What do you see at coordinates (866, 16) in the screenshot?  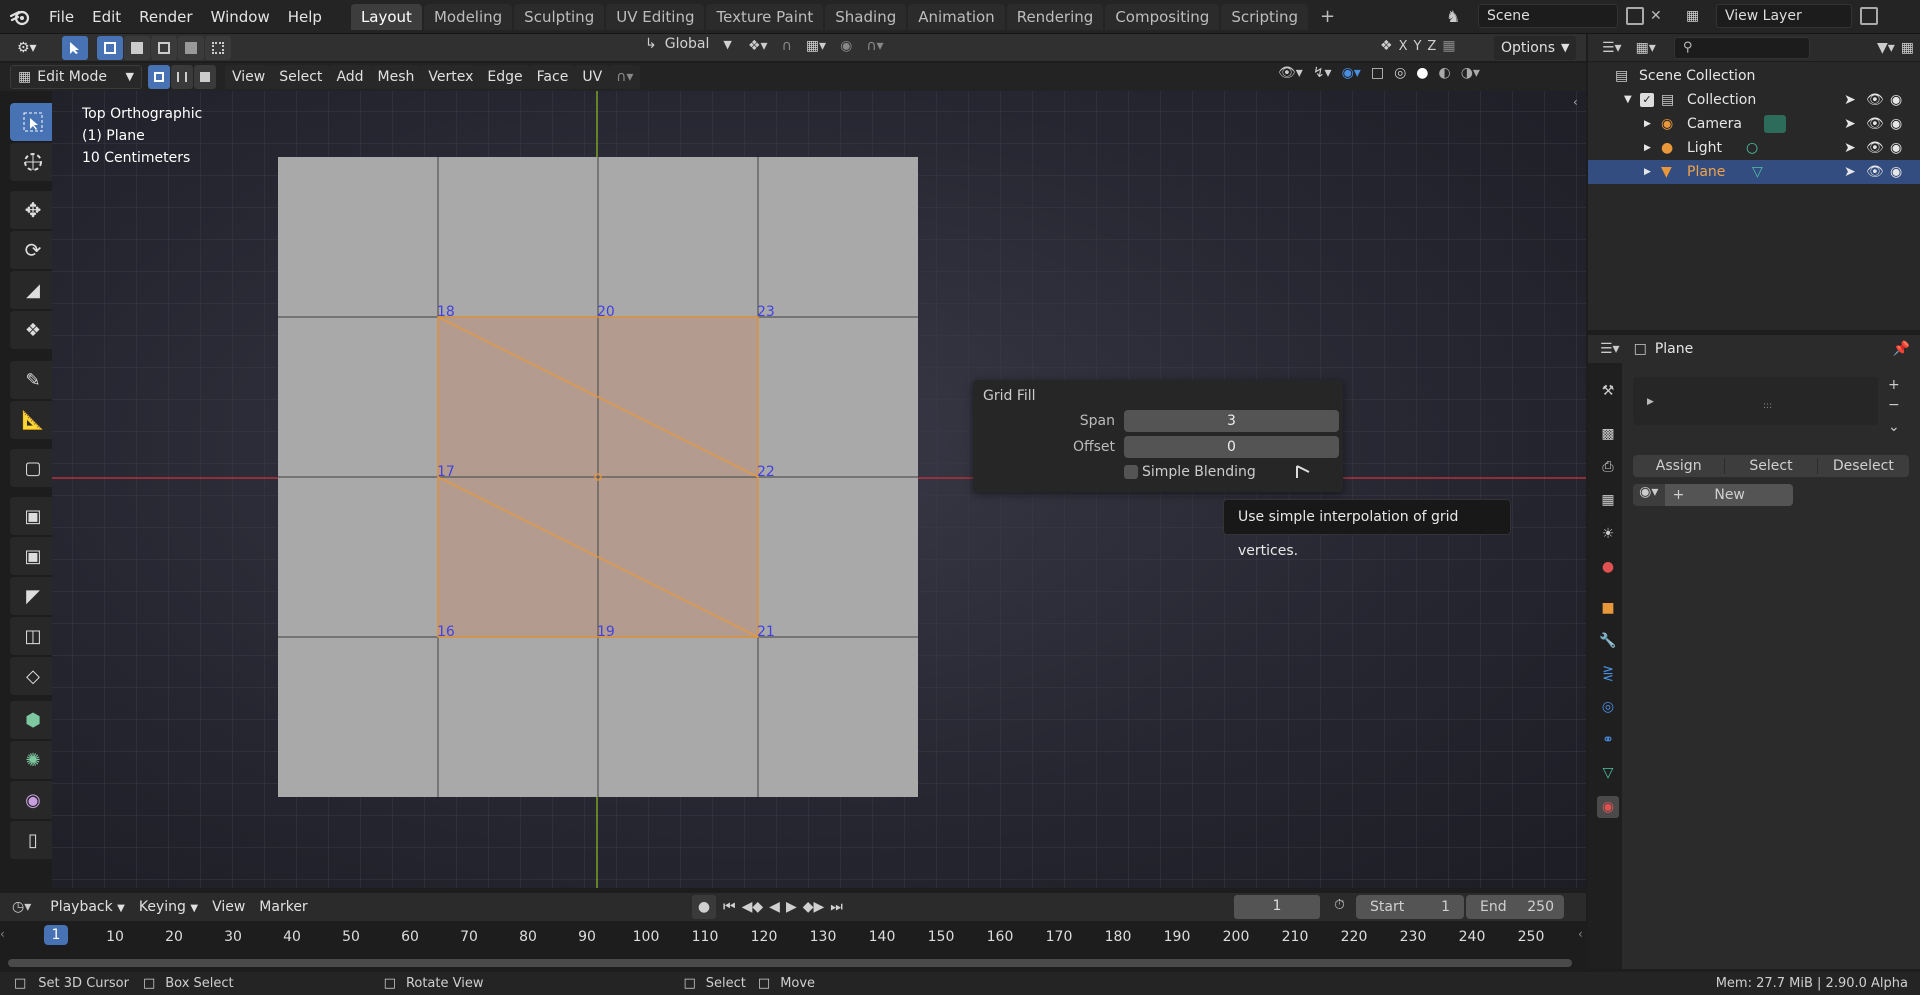 I see `tab-shading: Shading` at bounding box center [866, 16].